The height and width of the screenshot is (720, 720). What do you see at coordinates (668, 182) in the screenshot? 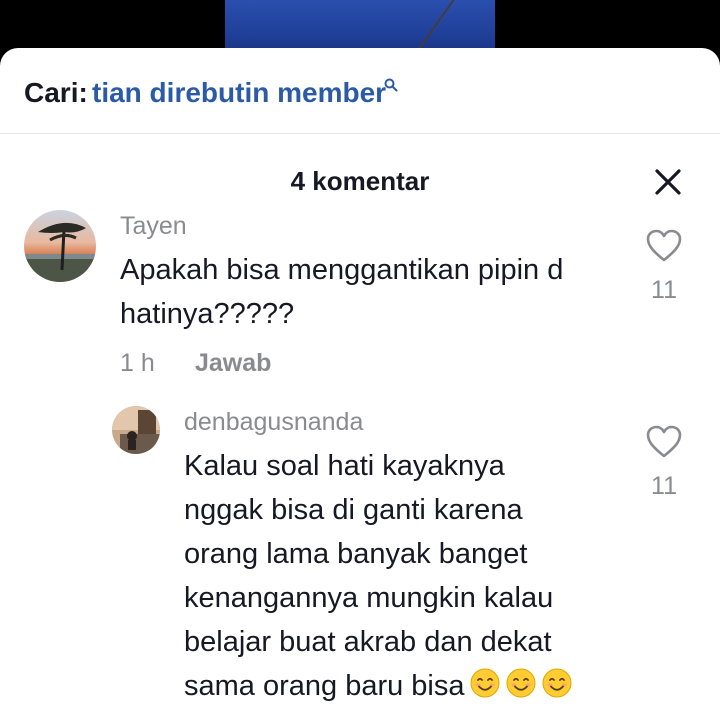
I see `close-icon` at bounding box center [668, 182].